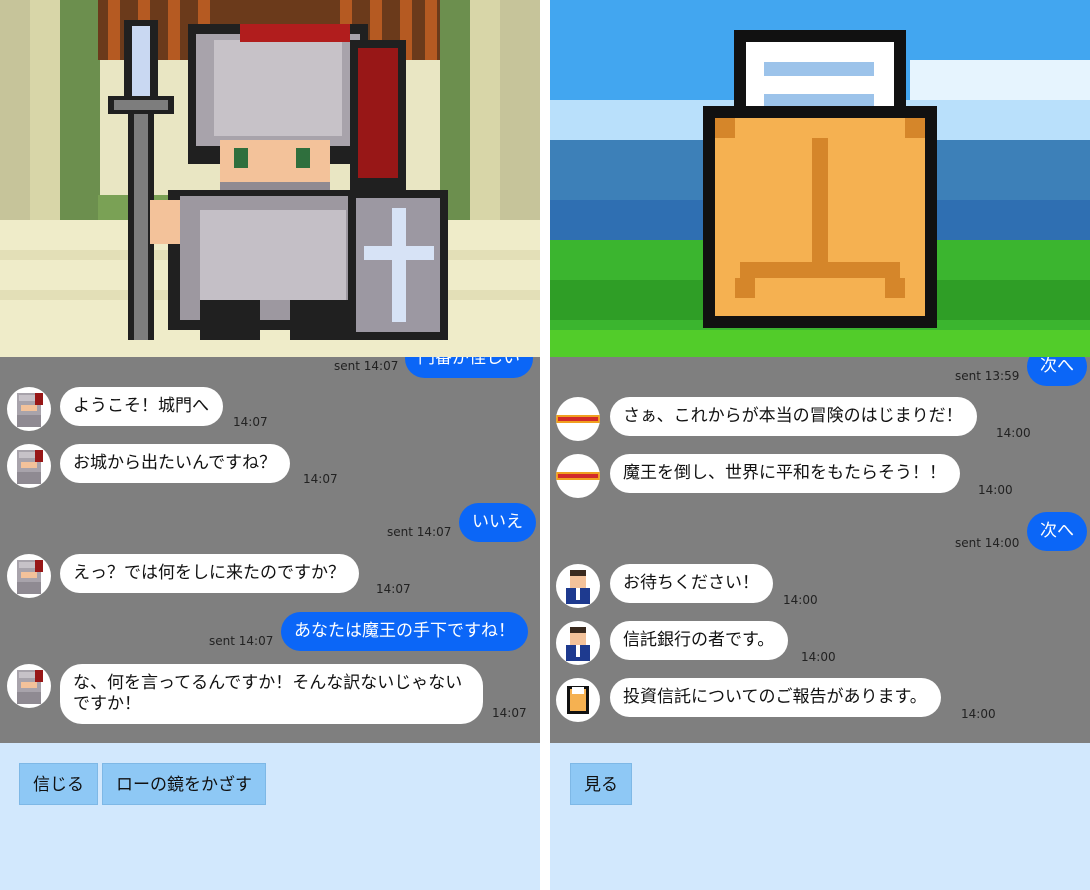  I want to click on choice-button-look: 見る, so click(601, 784).